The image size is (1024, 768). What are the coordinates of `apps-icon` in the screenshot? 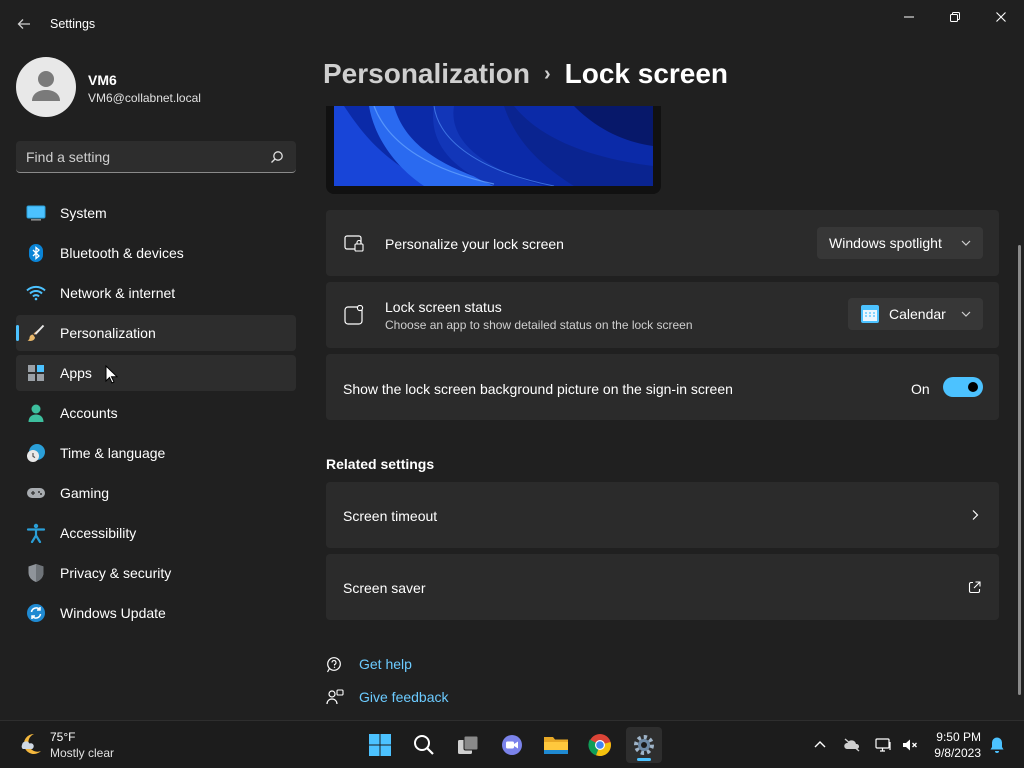 It's located at (36, 373).